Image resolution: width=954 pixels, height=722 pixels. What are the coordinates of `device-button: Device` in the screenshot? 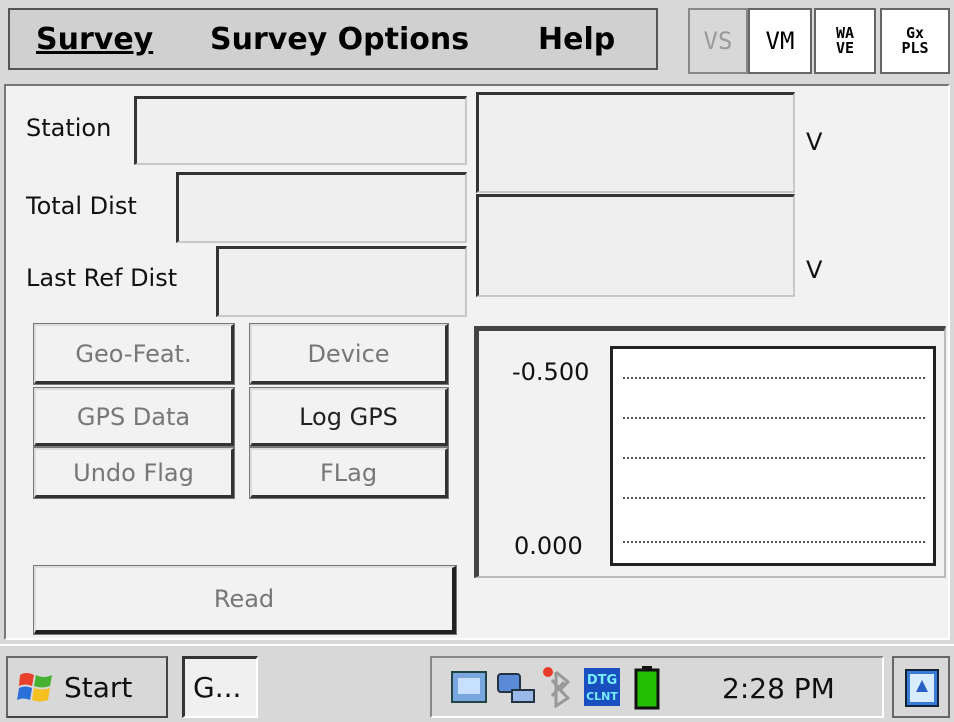 It's located at (349, 354).